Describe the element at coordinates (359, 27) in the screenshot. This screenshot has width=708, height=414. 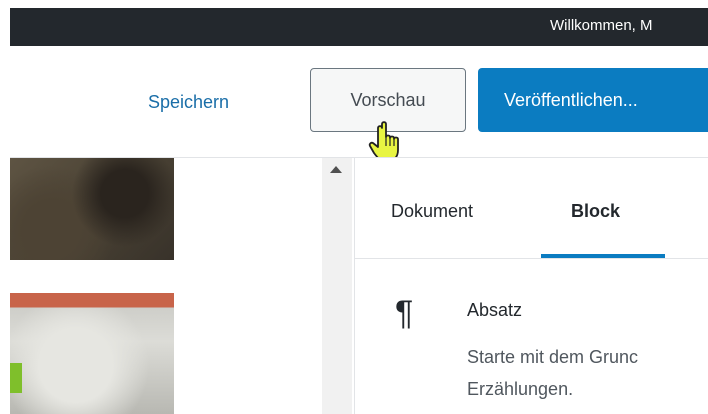
I see `admin-bar: Willkommen, M` at that location.